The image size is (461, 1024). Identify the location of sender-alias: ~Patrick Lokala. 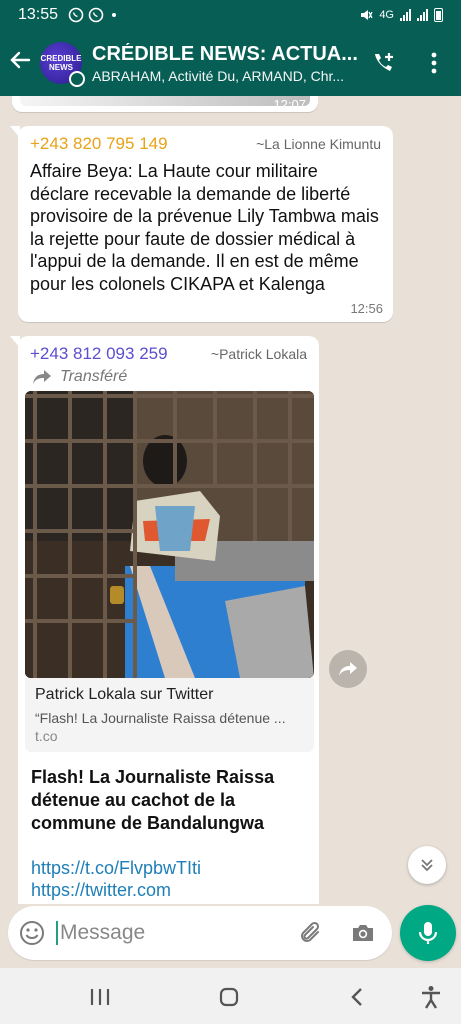
(258, 354).